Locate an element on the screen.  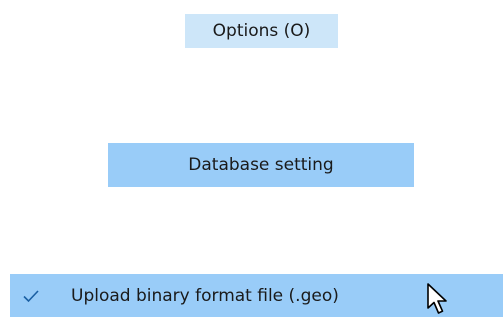
database-setting-label: Database setting is located at coordinates (261, 165).